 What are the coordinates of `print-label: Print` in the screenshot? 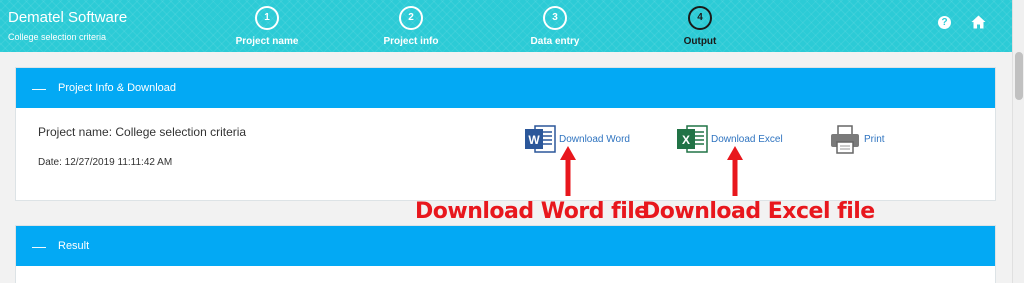 It's located at (874, 139).